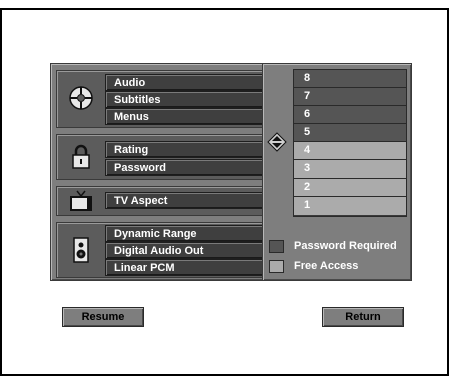  I want to click on linear-pcm-label: Linear PCM, so click(144, 268).